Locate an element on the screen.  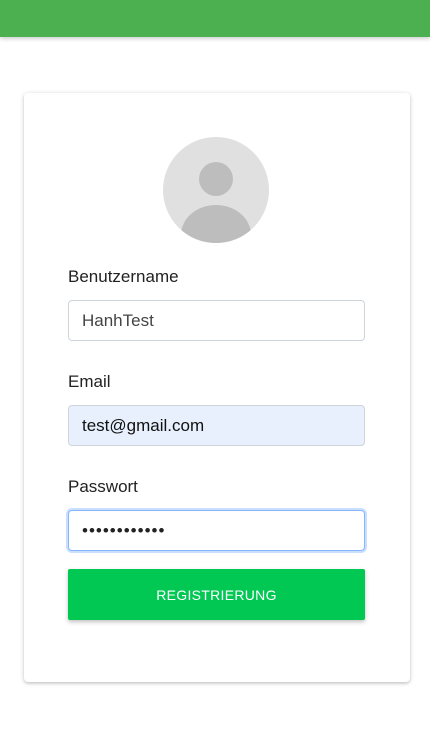
avatar-placeholder-icon is located at coordinates (216, 190).